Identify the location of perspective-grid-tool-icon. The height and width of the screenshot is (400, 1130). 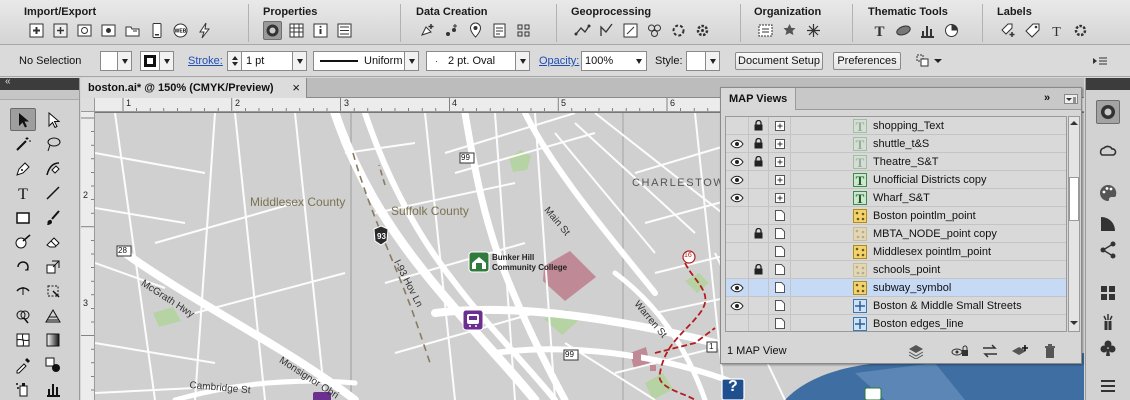
(53, 315).